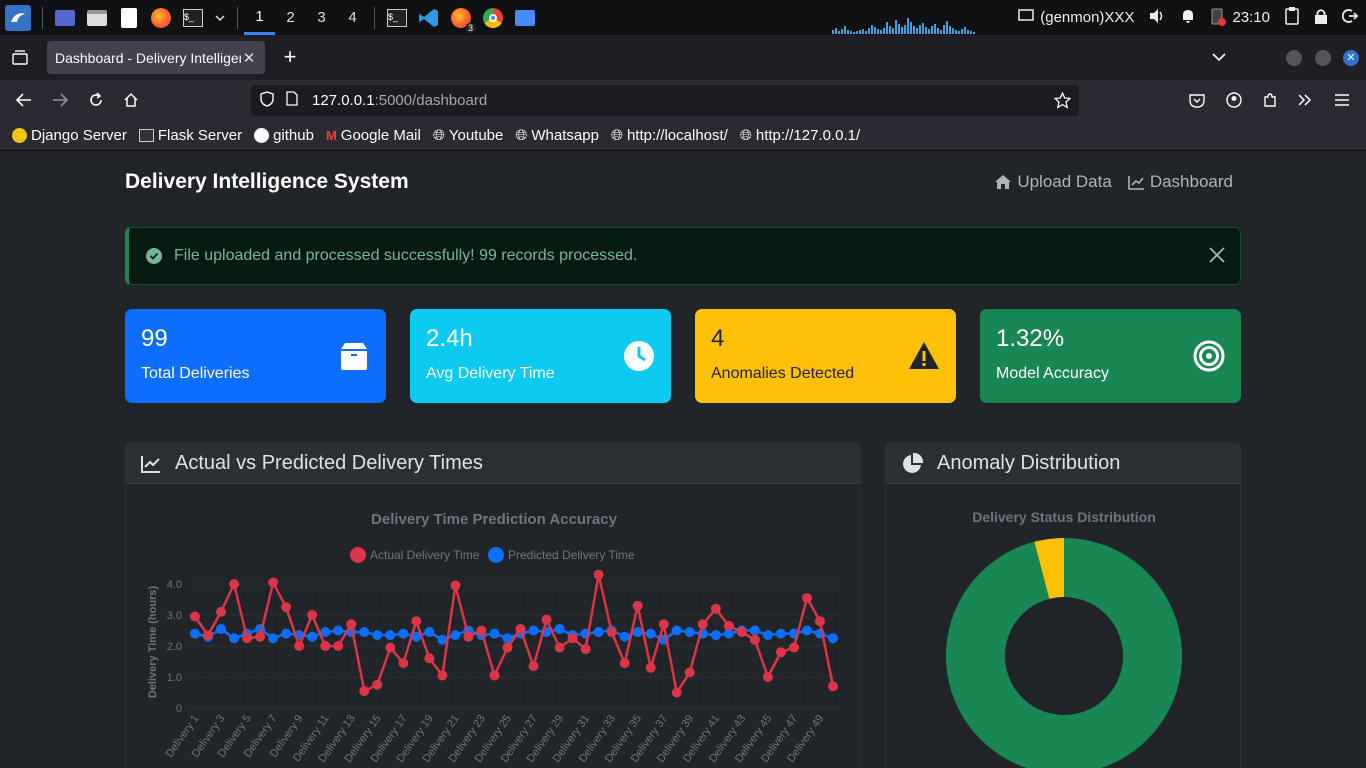 Image resolution: width=1366 pixels, height=768 pixels. Describe the element at coordinates (493, 18) in the screenshot. I see `chrome-icon` at that location.